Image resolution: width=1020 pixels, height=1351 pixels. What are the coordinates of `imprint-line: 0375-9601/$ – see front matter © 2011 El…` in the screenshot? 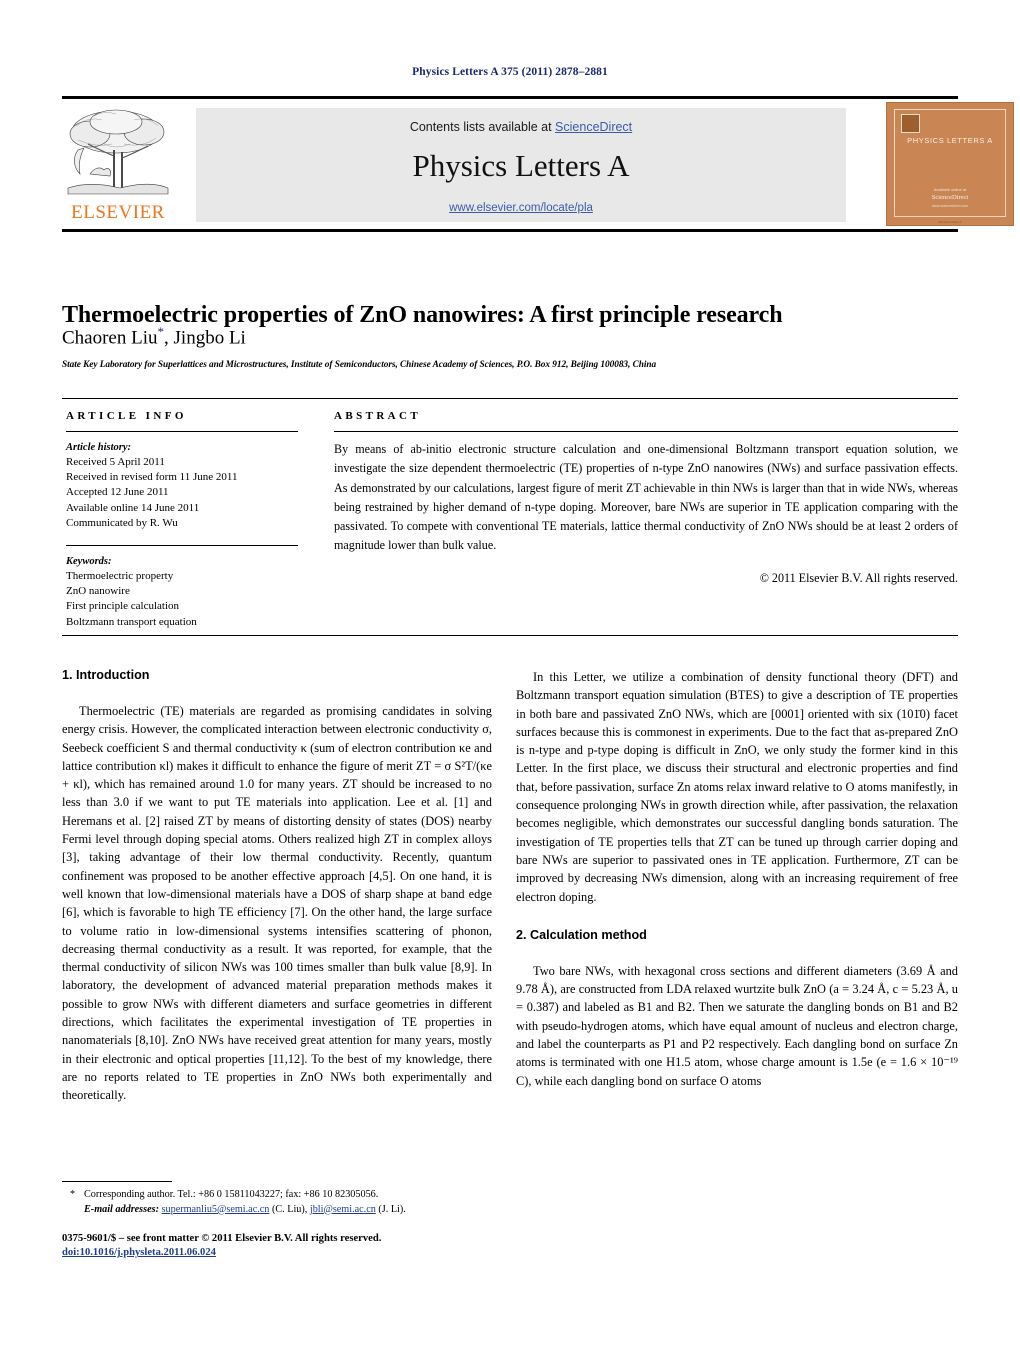 It's located at (222, 1238).